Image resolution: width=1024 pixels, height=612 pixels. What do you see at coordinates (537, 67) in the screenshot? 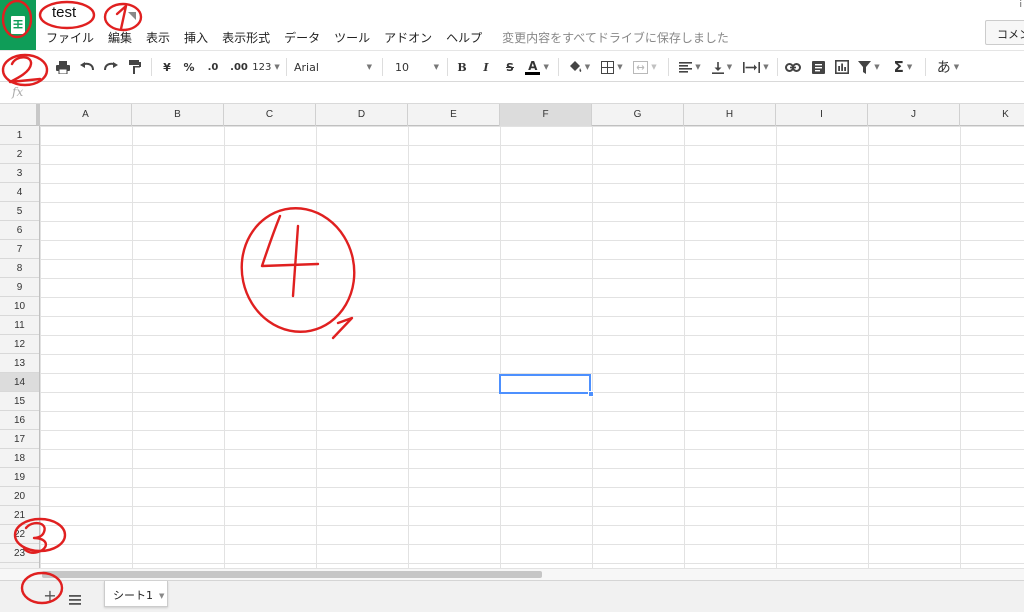
I see `text-color-button: A ▼` at bounding box center [537, 67].